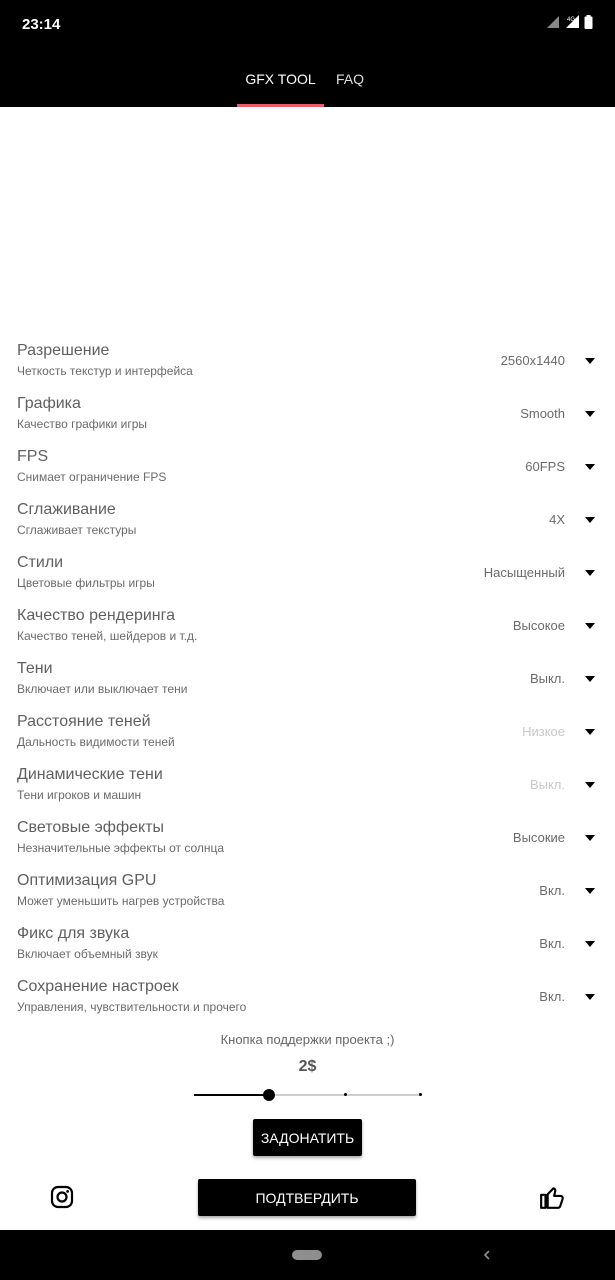 The height and width of the screenshot is (1280, 615). What do you see at coordinates (33, 456) in the screenshot?
I see `setting-title: FPS` at bounding box center [33, 456].